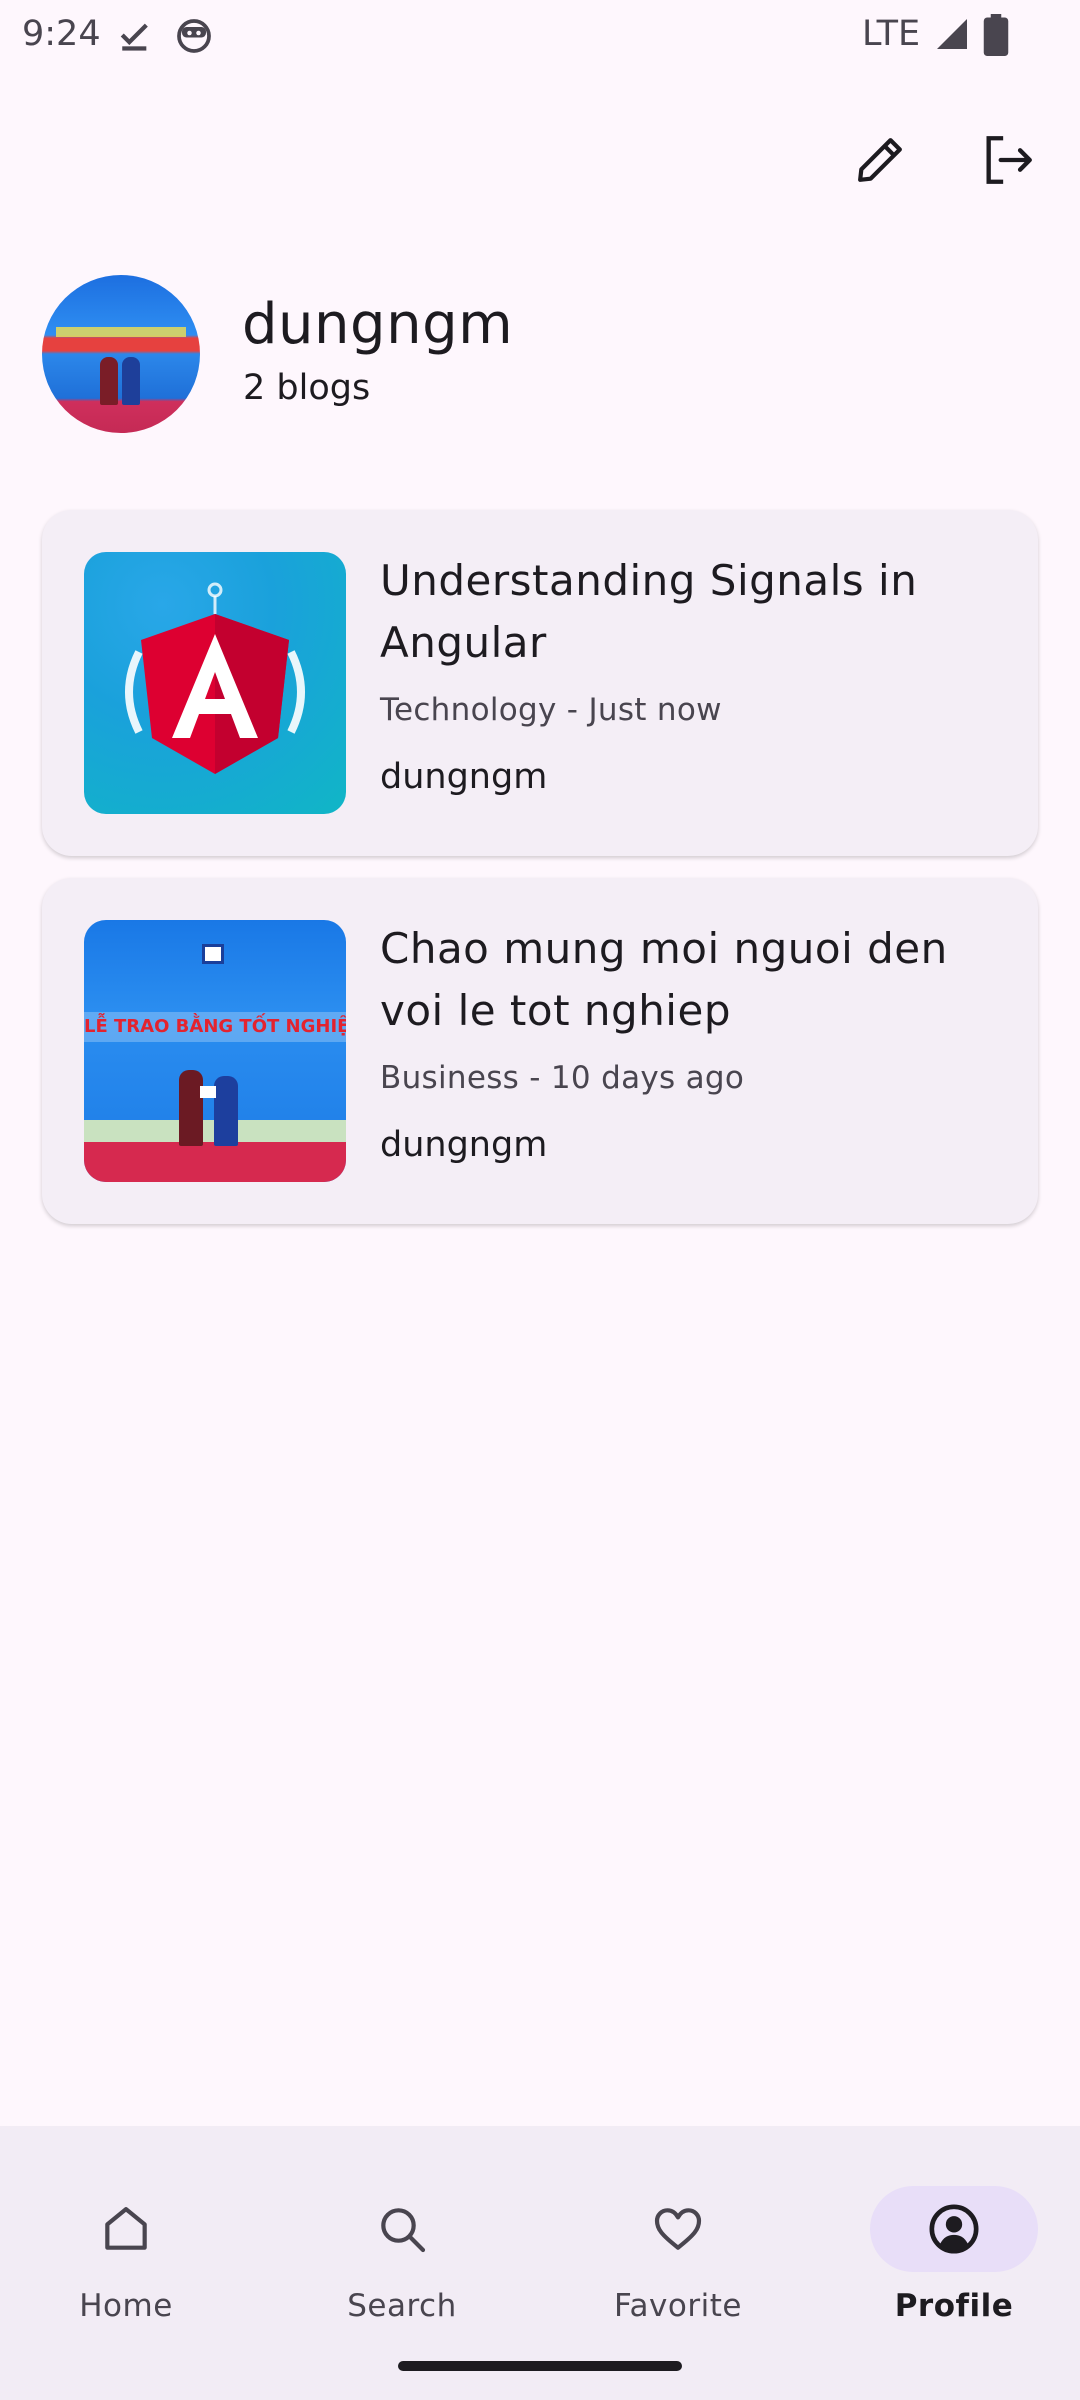 The image size is (1080, 2400). What do you see at coordinates (649, 611) in the screenshot?
I see `blog-title: Understanding Signals in Angular` at bounding box center [649, 611].